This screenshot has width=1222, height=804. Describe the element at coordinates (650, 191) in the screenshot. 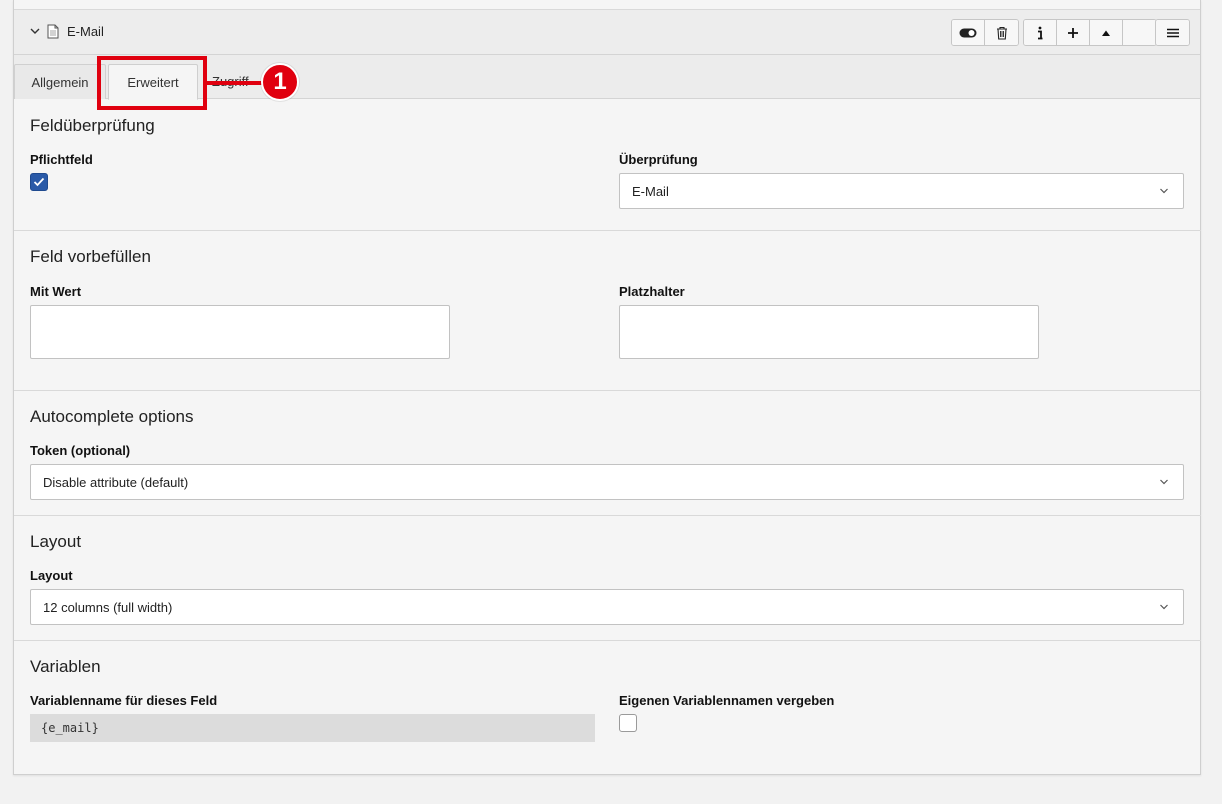

I see `check-select-value: E-Mail` at that location.